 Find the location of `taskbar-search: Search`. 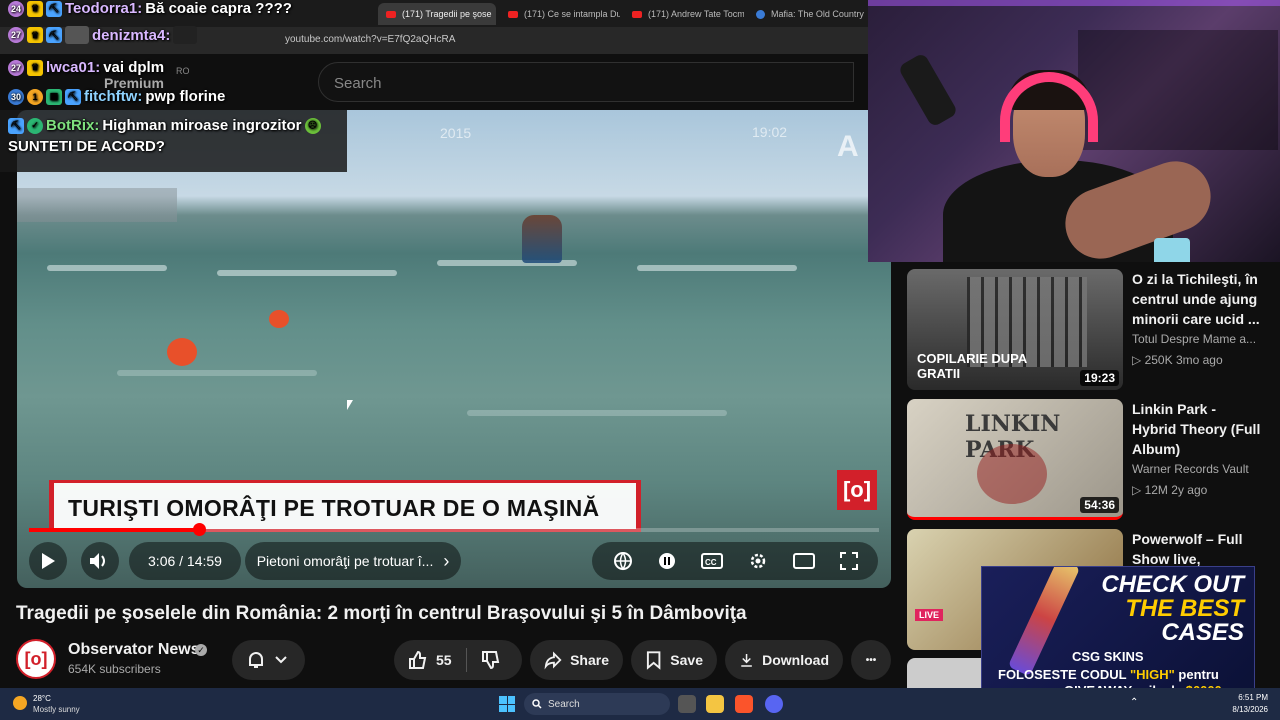

taskbar-search: Search is located at coordinates (597, 704).